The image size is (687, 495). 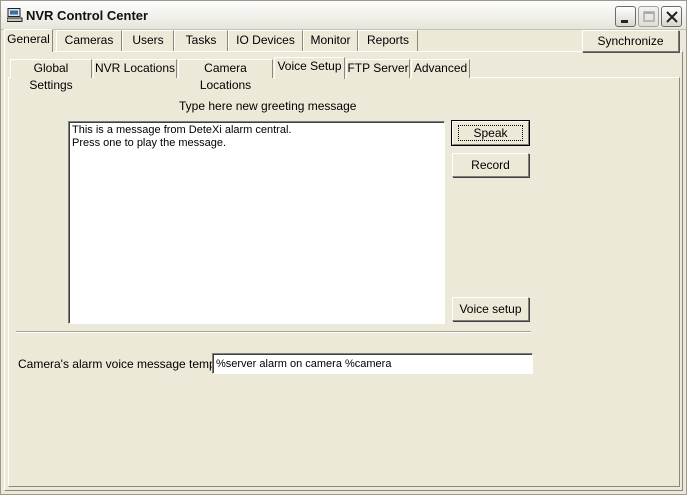 I want to click on maximize-button, so click(x=648, y=16).